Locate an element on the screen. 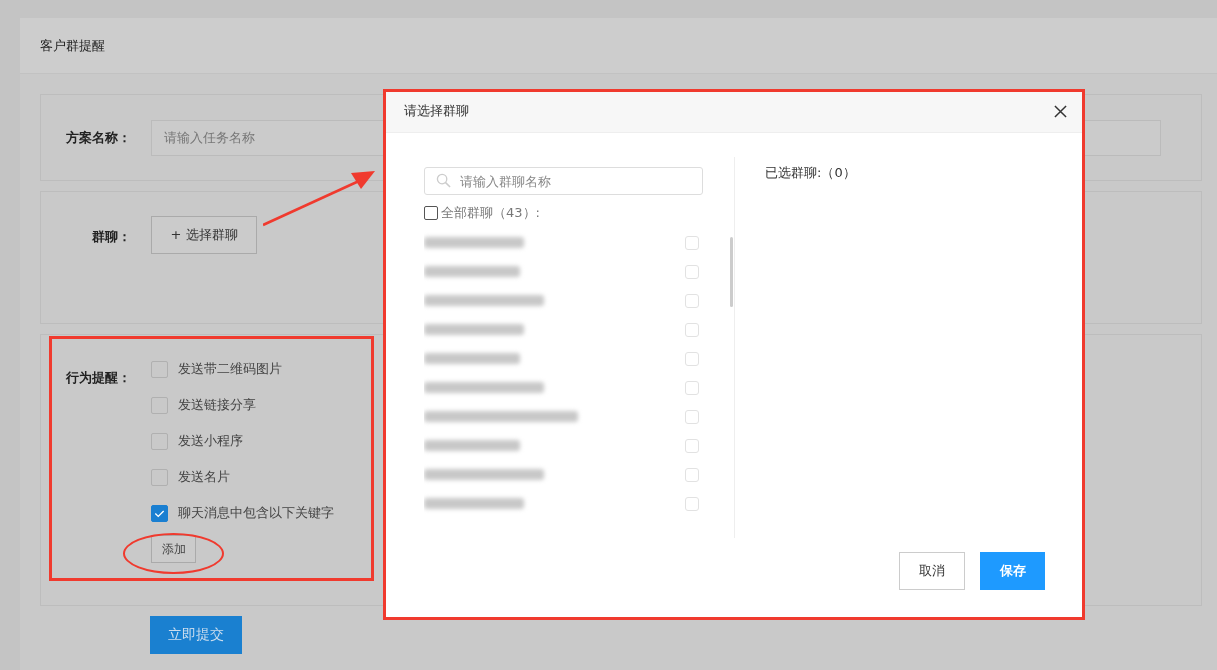 The height and width of the screenshot is (670, 1217). scrollbar is located at coordinates (731, 272).